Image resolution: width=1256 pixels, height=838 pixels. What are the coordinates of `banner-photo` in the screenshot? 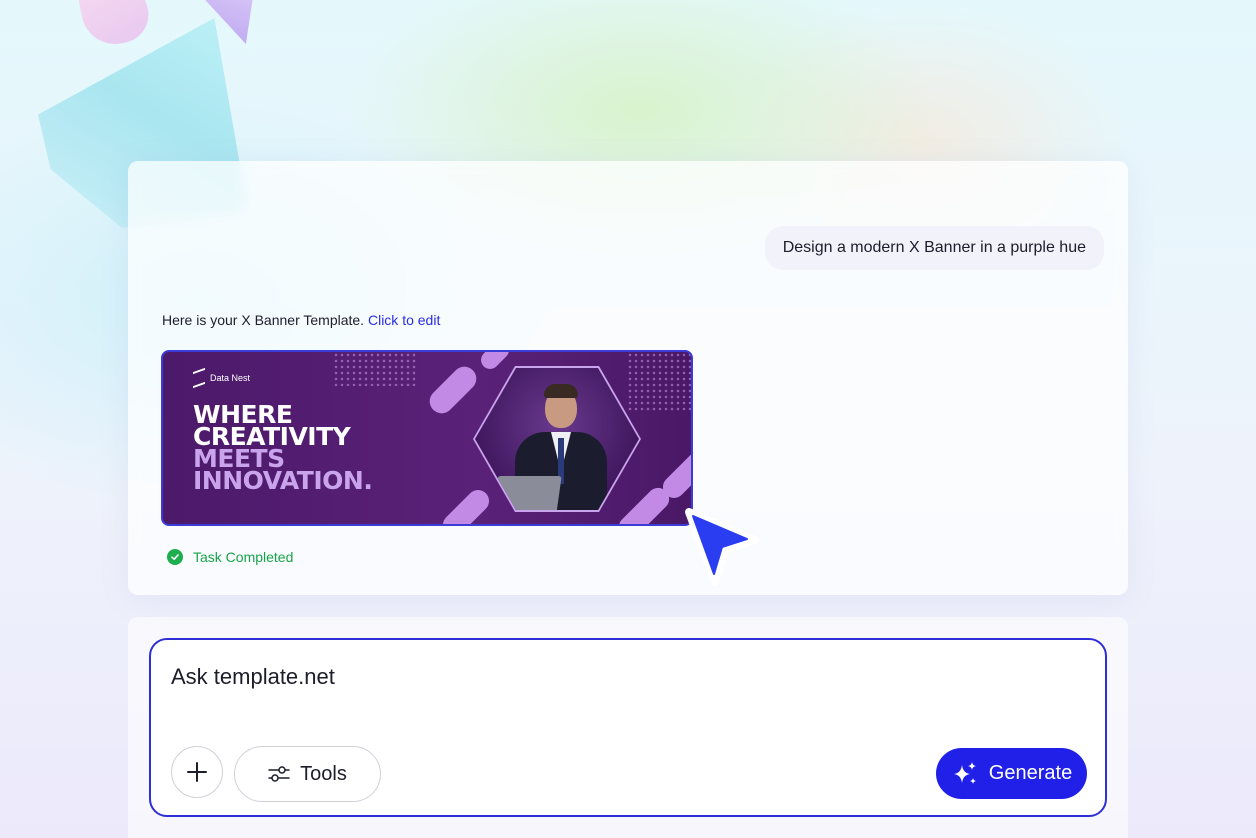 It's located at (557, 439).